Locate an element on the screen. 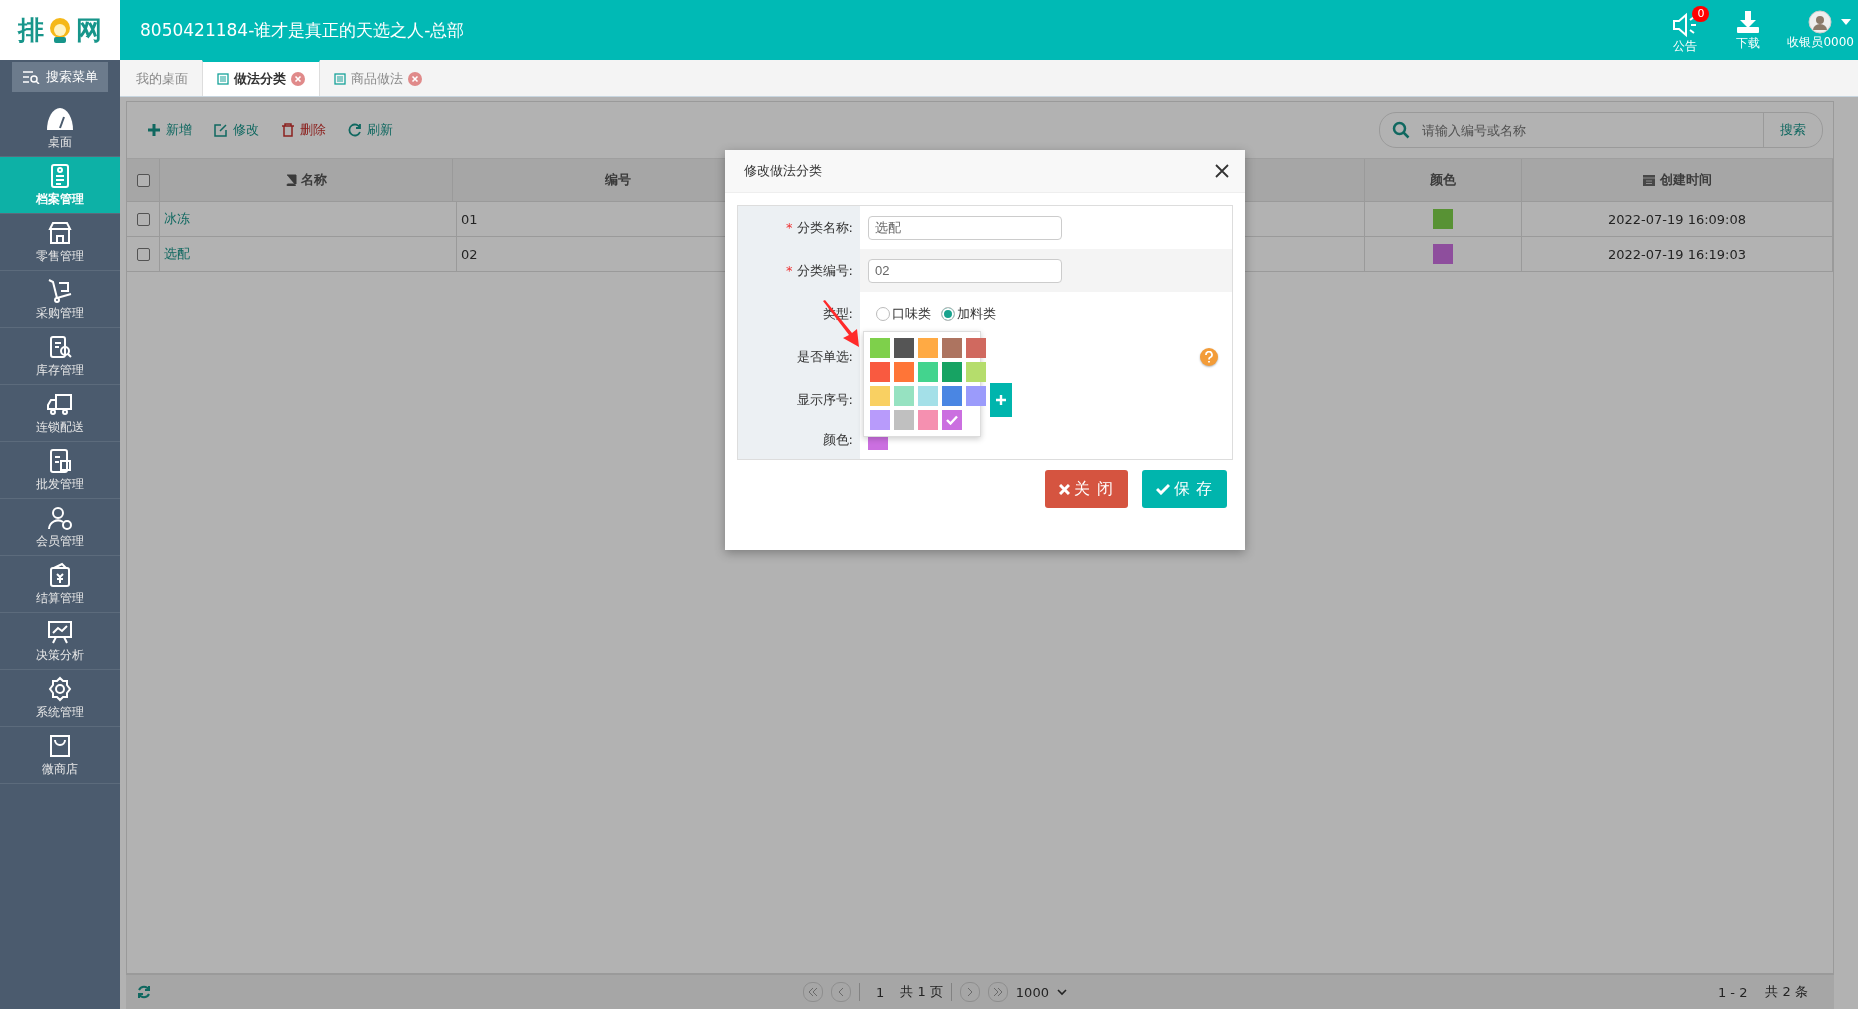  chevron-icon is located at coordinates (841, 992).